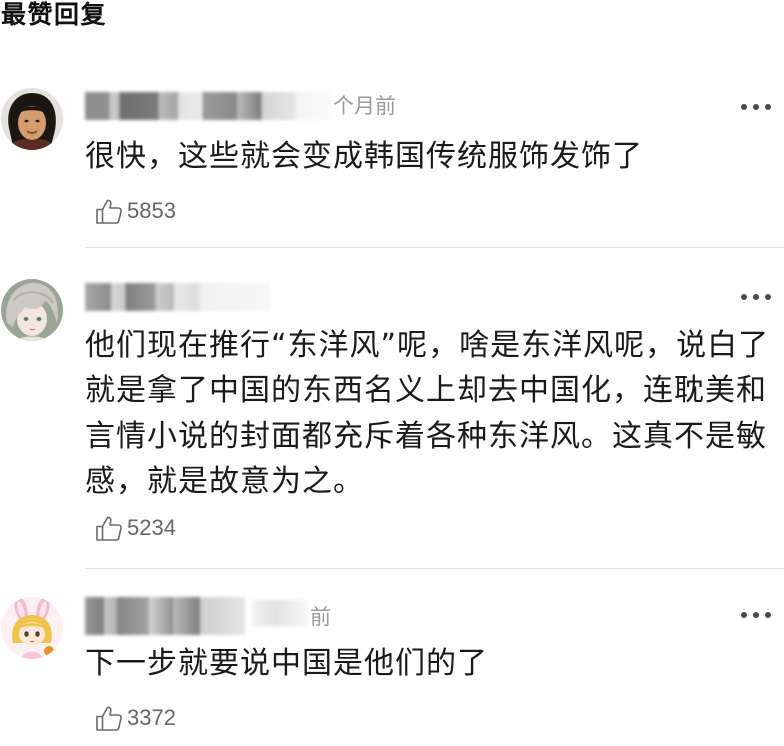  Describe the element at coordinates (286, 663) in the screenshot. I see `comment-text: 下一步就要说中国是他们的了` at that location.